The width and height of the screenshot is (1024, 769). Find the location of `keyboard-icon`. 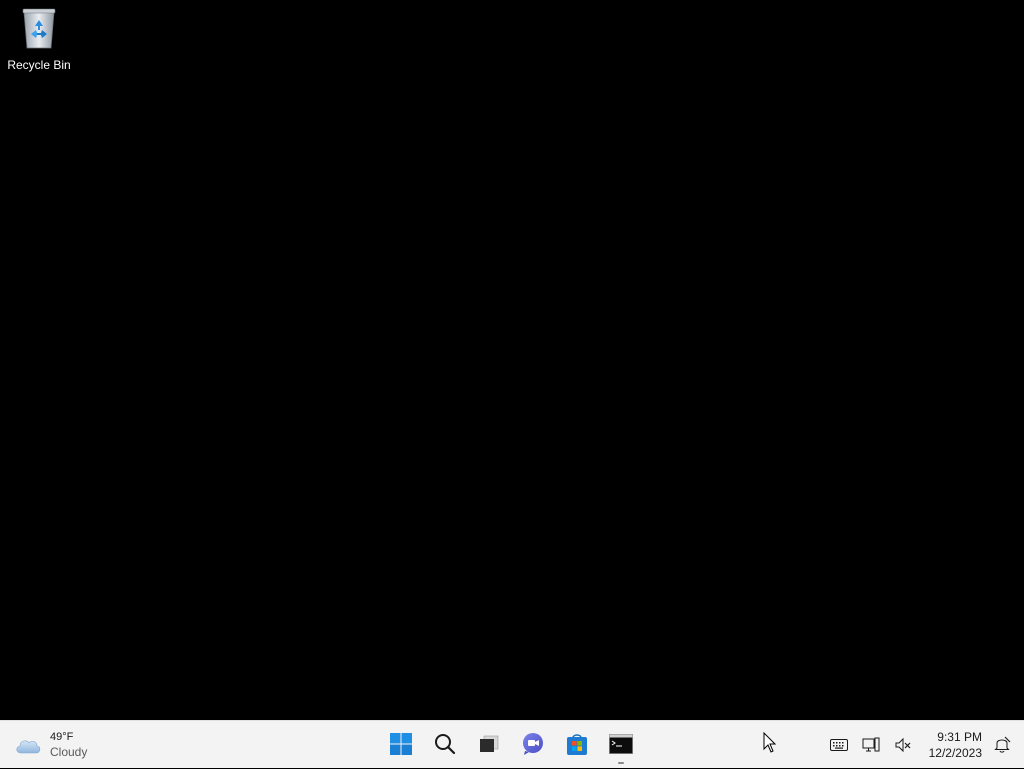

keyboard-icon is located at coordinates (839, 745).